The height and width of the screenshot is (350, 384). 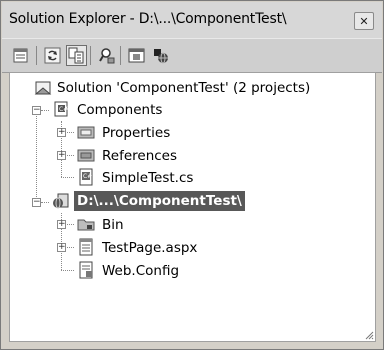 I want to click on view-designer-button, so click(x=136, y=55).